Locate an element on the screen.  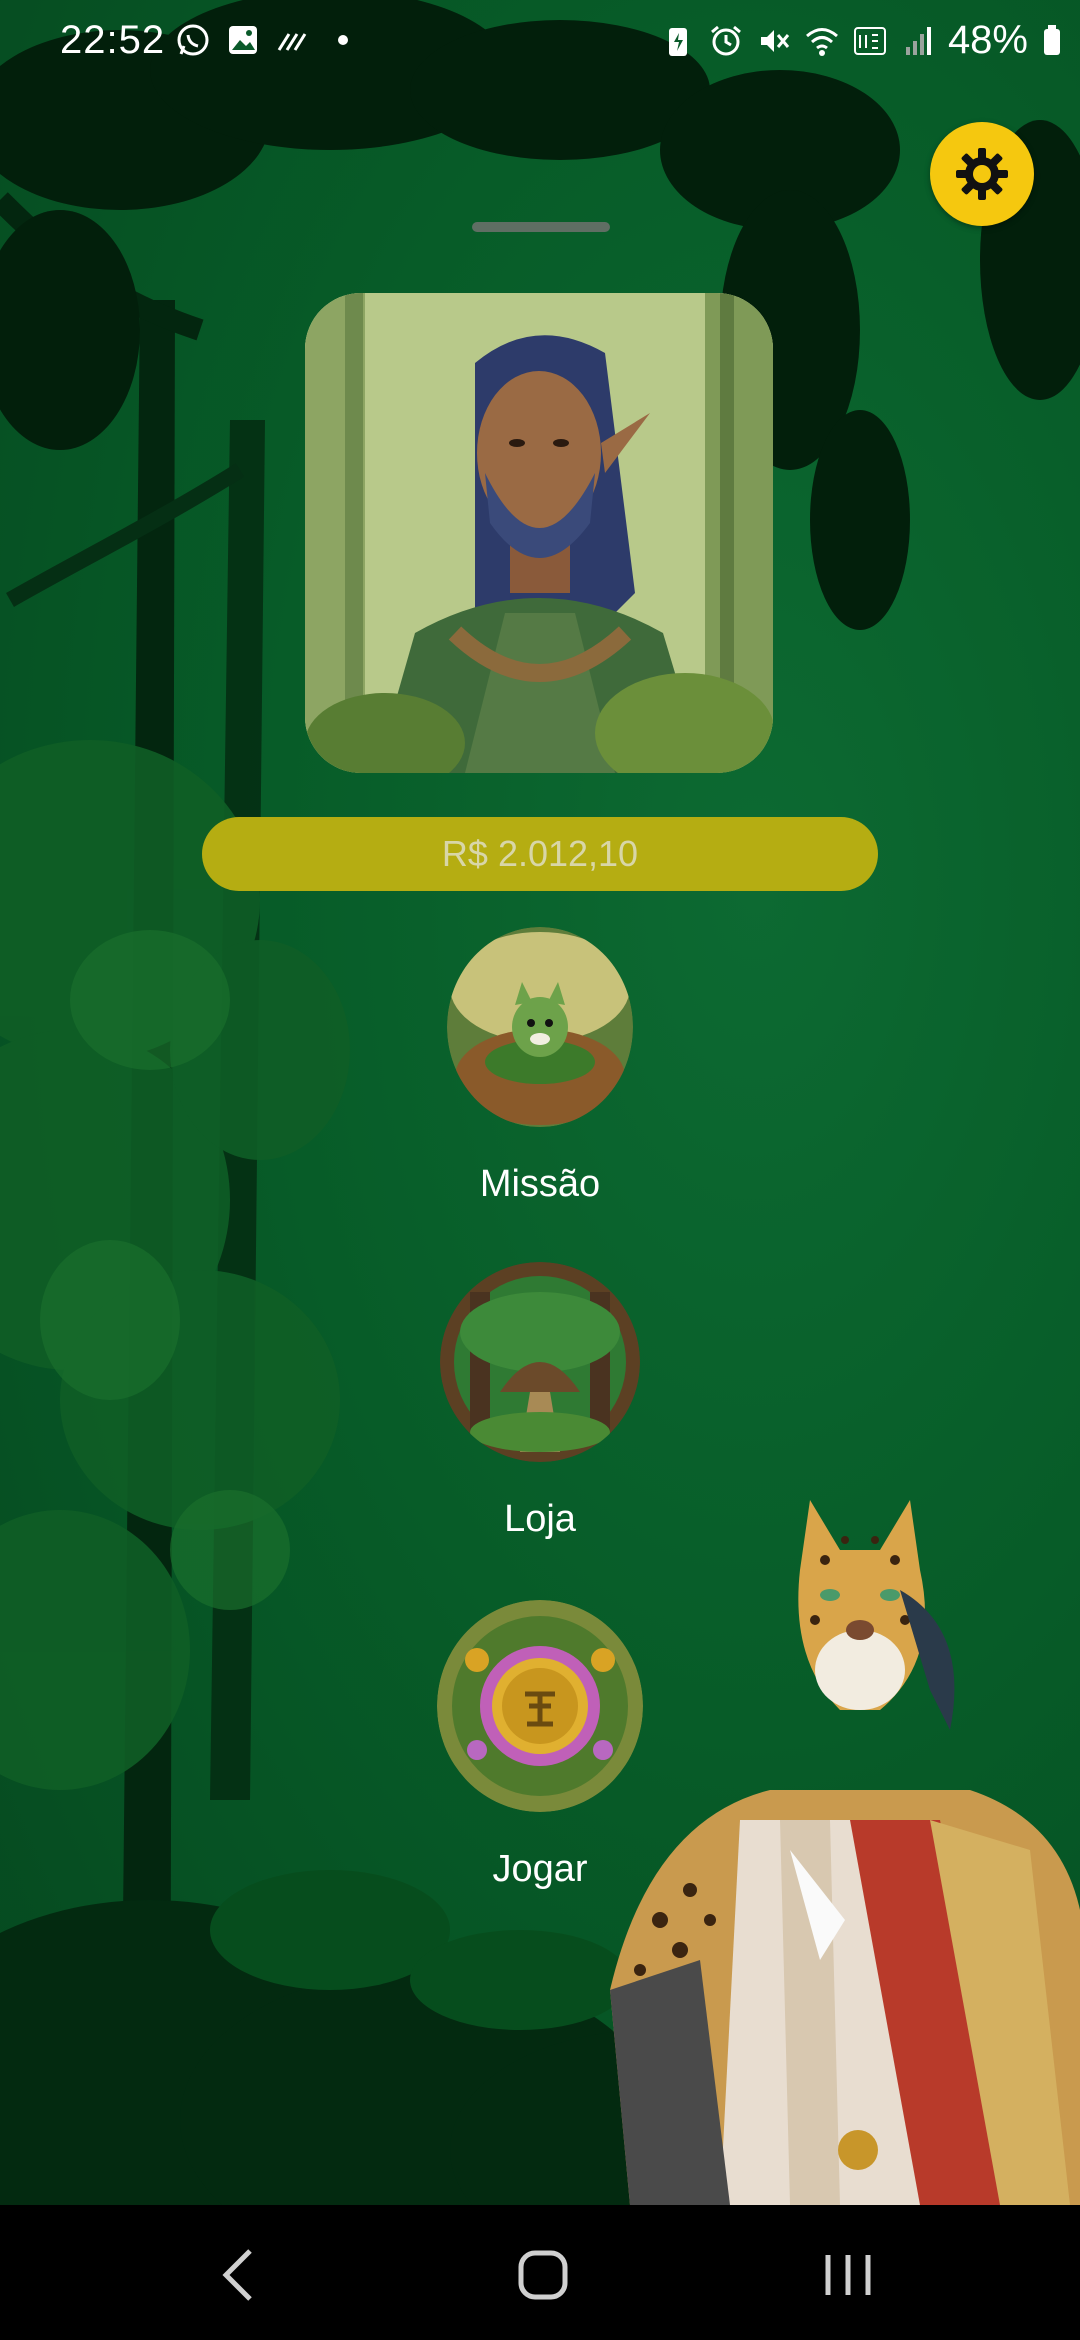
status-left-icons is located at coordinates (268, 40).